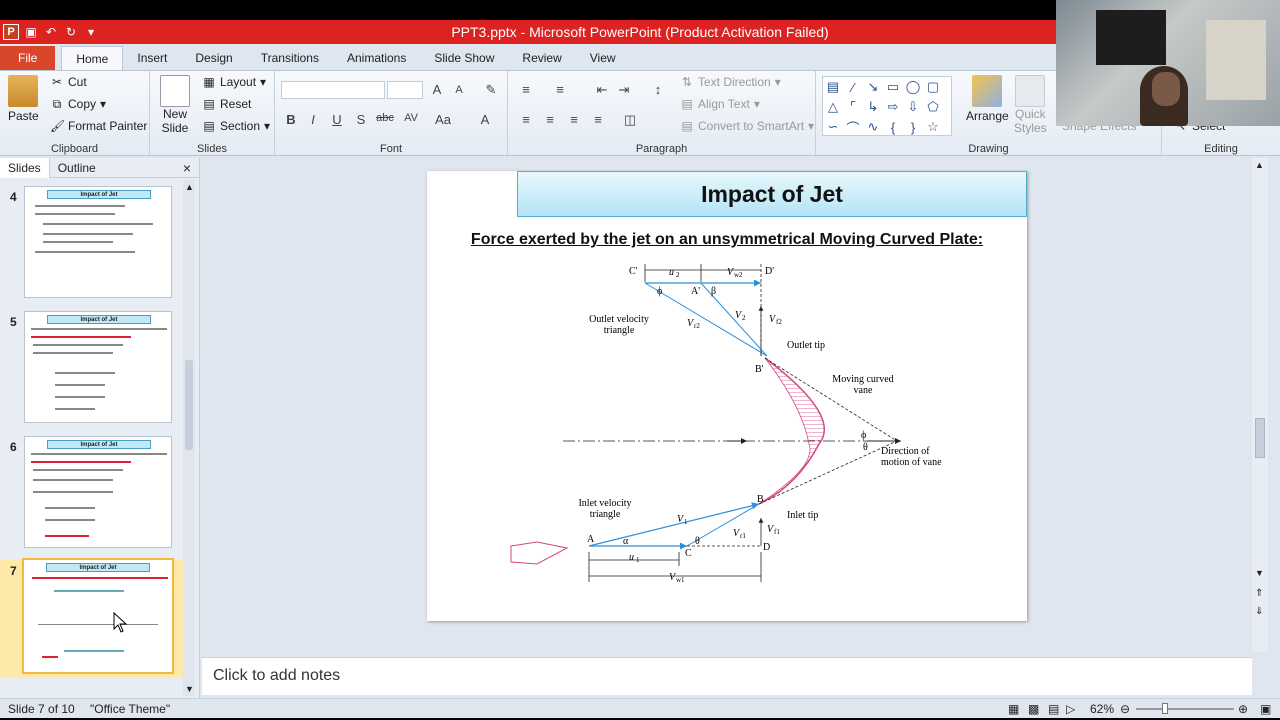 The height and width of the screenshot is (720, 1280). I want to click on star-shape-icon: ☆, so click(933, 127).